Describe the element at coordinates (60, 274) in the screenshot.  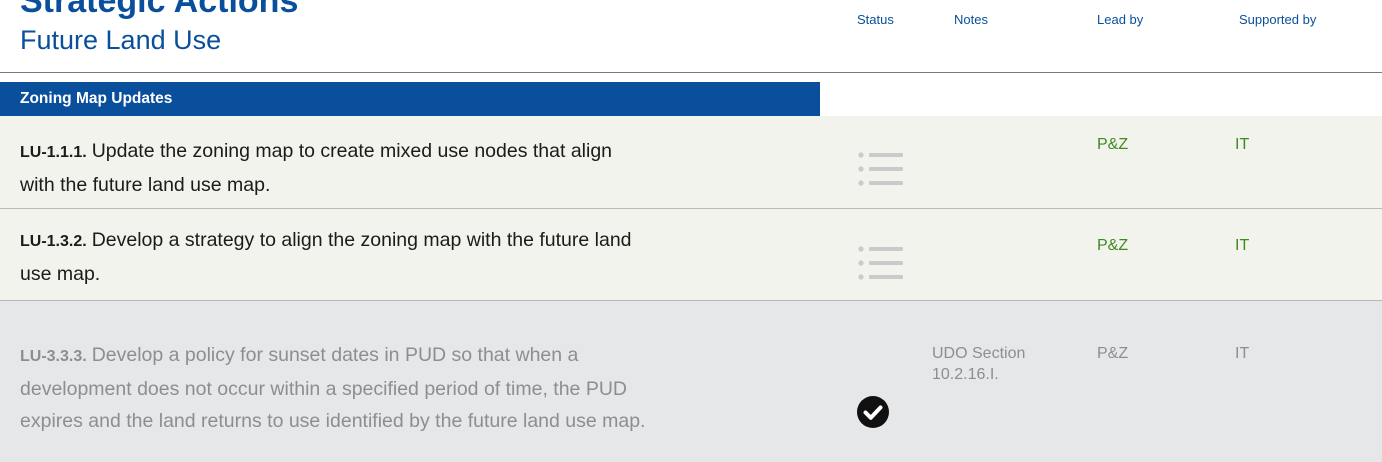
I see `action-text-line: use map.` at that location.